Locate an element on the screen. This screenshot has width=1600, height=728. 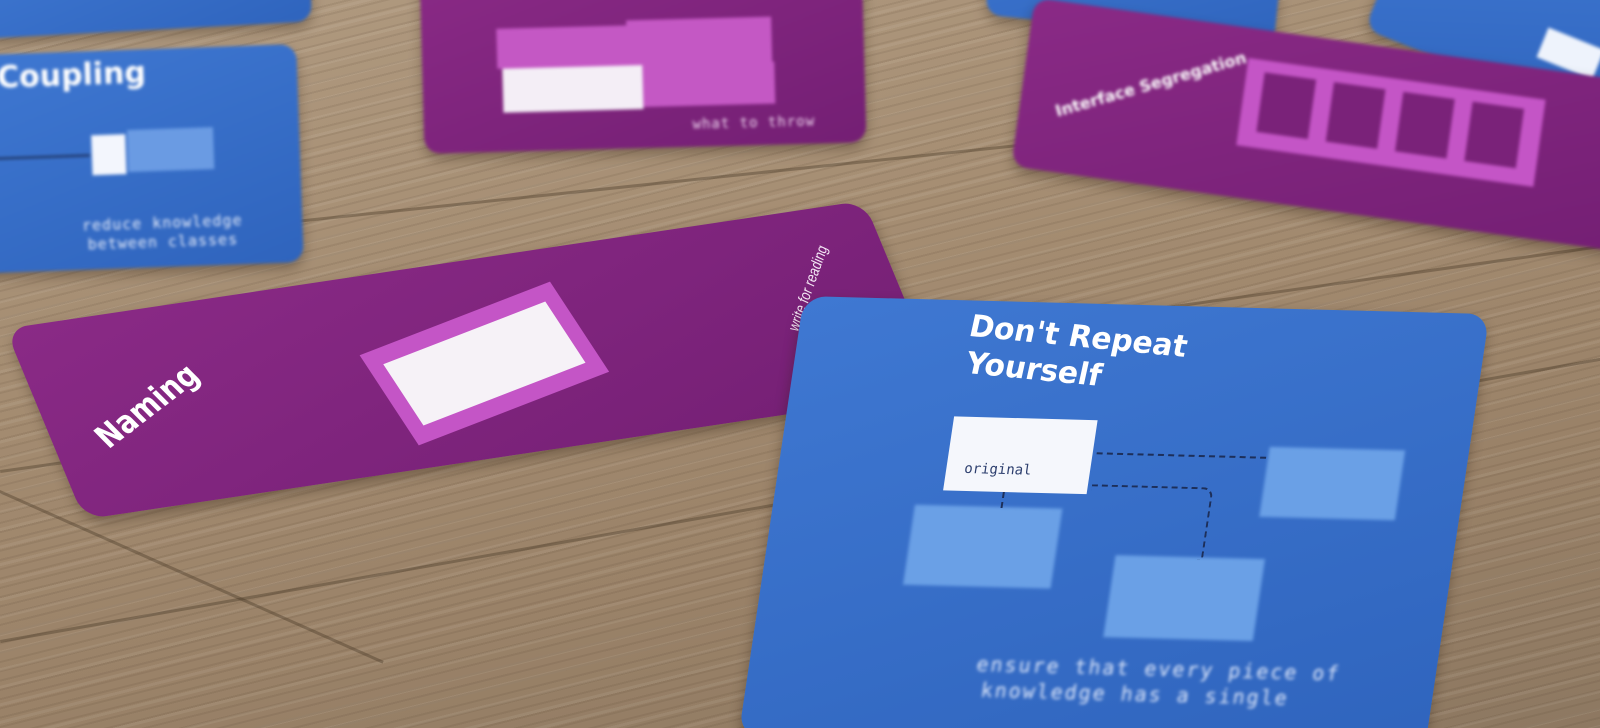
name-field-box is located at coordinates (484, 363).